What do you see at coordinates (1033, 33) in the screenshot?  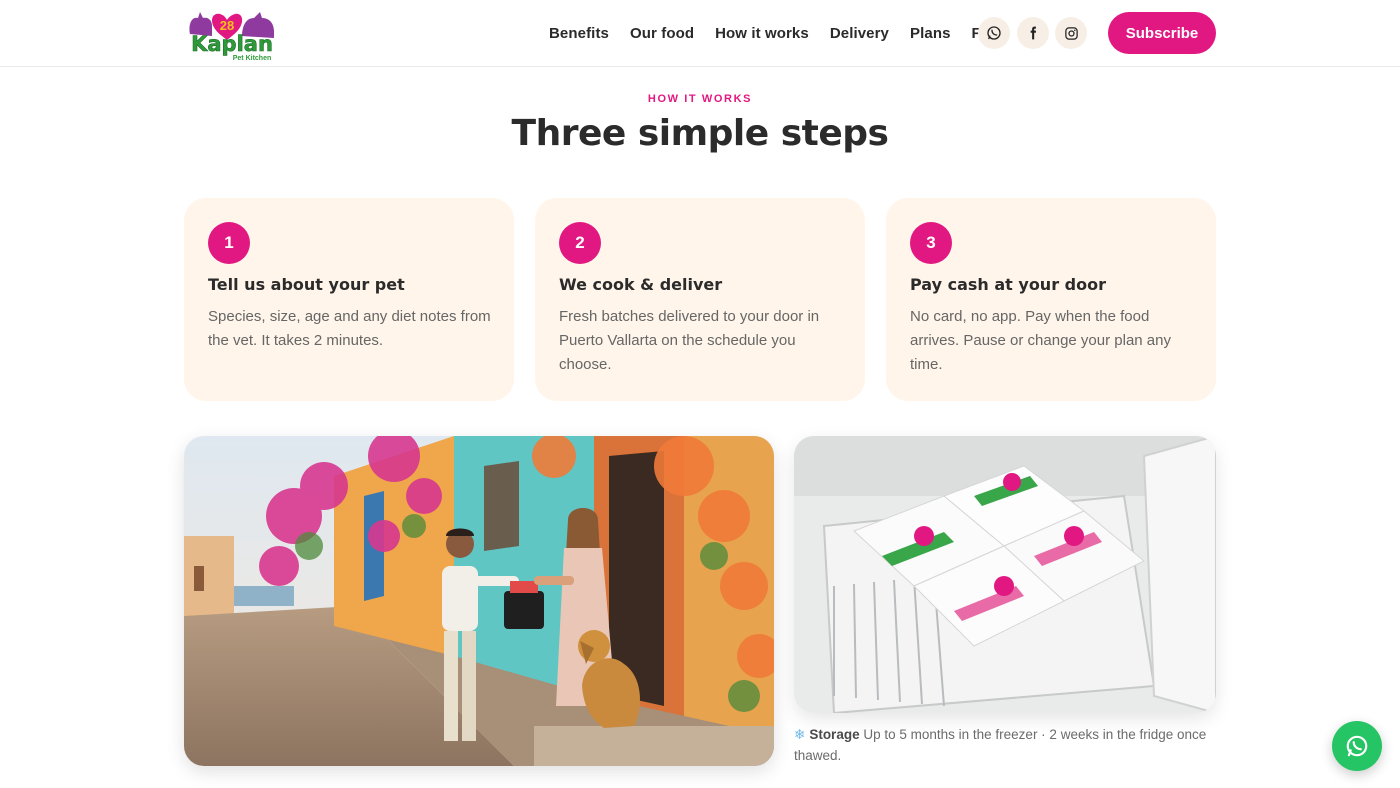 I see `facebook-icon` at bounding box center [1033, 33].